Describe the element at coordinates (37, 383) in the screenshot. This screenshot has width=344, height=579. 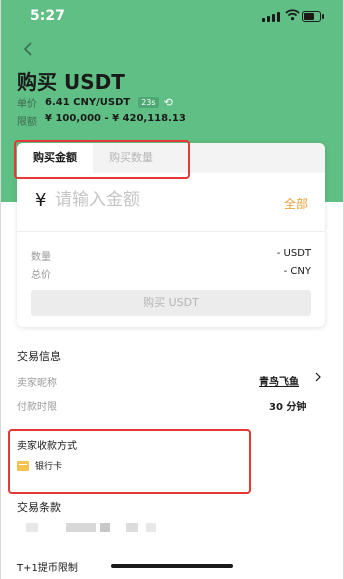
I see `seller-nickname-label: 卖家昵称` at that location.